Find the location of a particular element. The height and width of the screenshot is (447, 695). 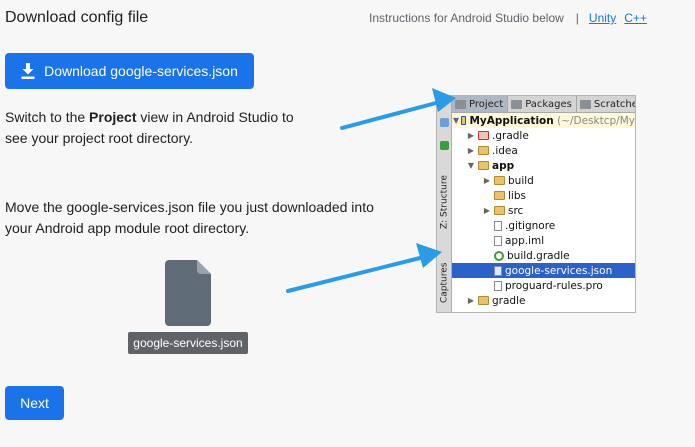

structure-side-tab: Z: Structure is located at coordinates (444, 202).